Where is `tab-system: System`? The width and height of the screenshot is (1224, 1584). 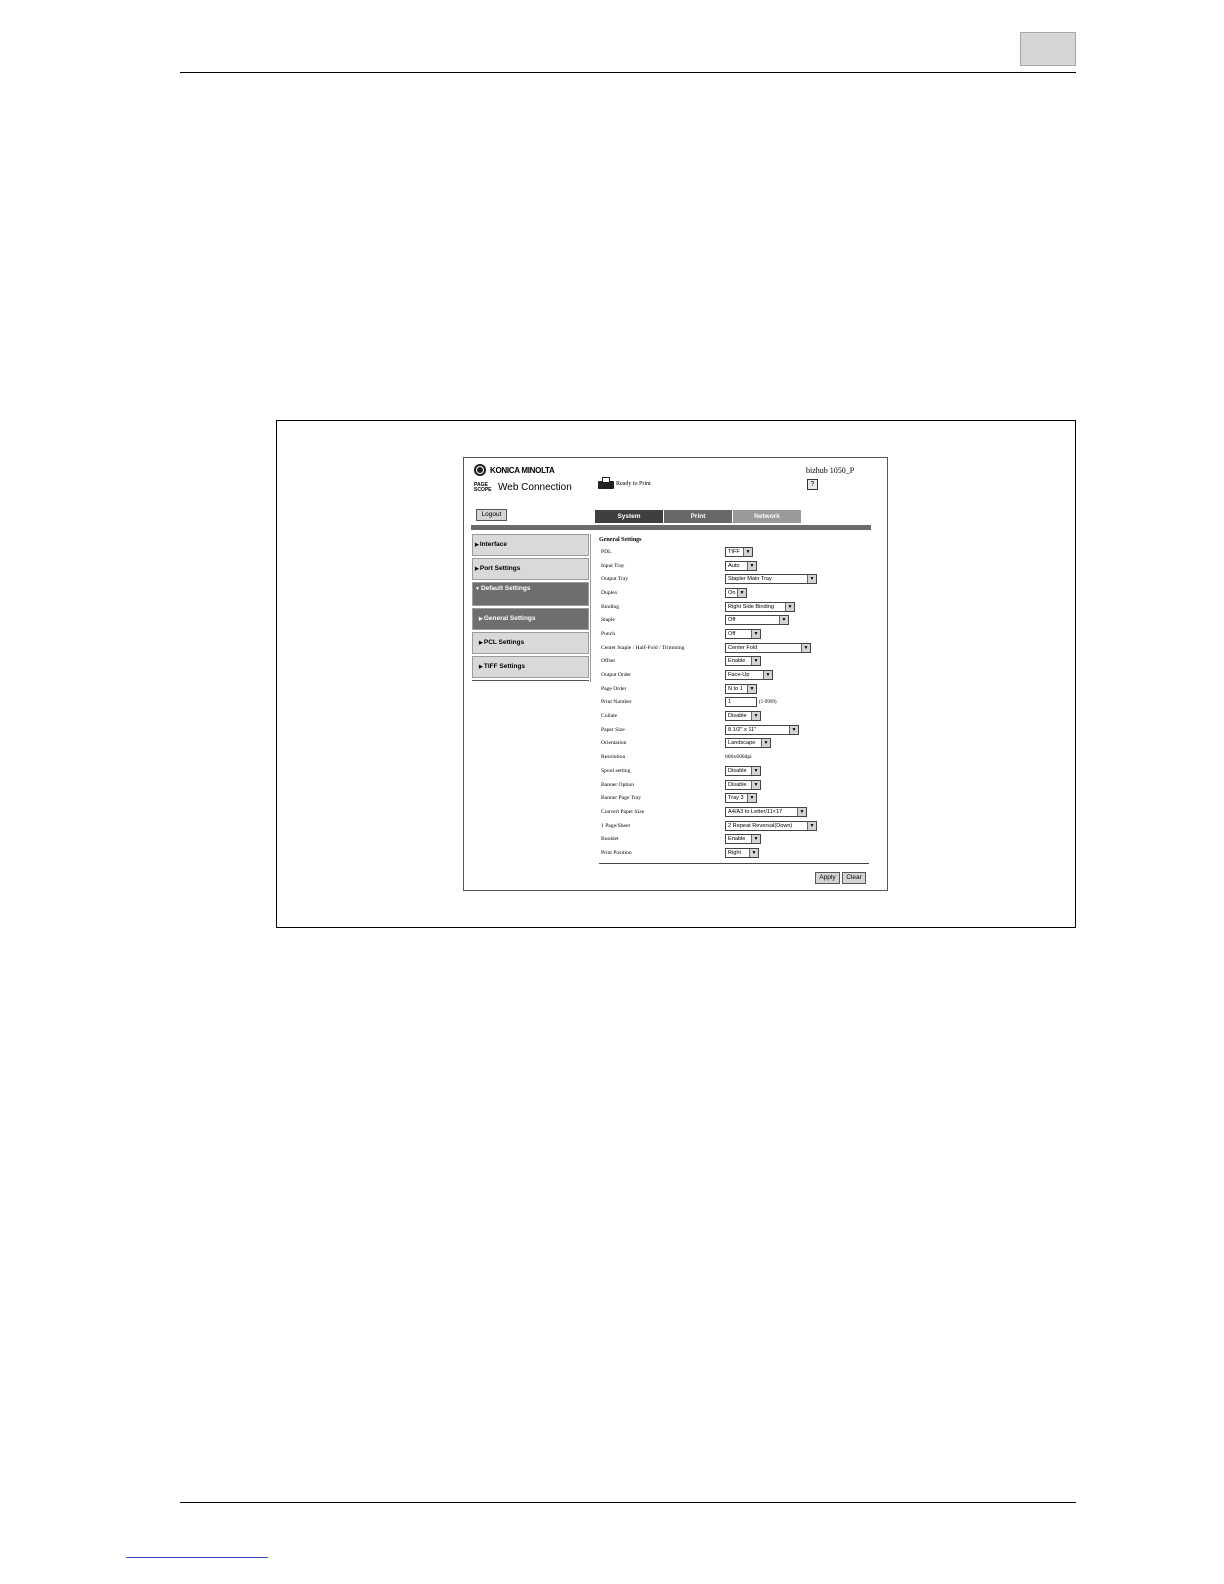
tab-system: System is located at coordinates (629, 516).